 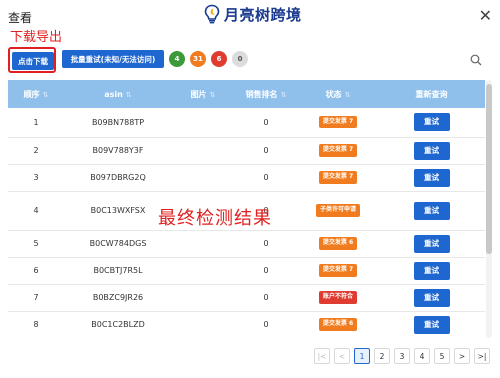 What do you see at coordinates (382, 356) in the screenshot?
I see `page-button-2: 2` at bounding box center [382, 356].